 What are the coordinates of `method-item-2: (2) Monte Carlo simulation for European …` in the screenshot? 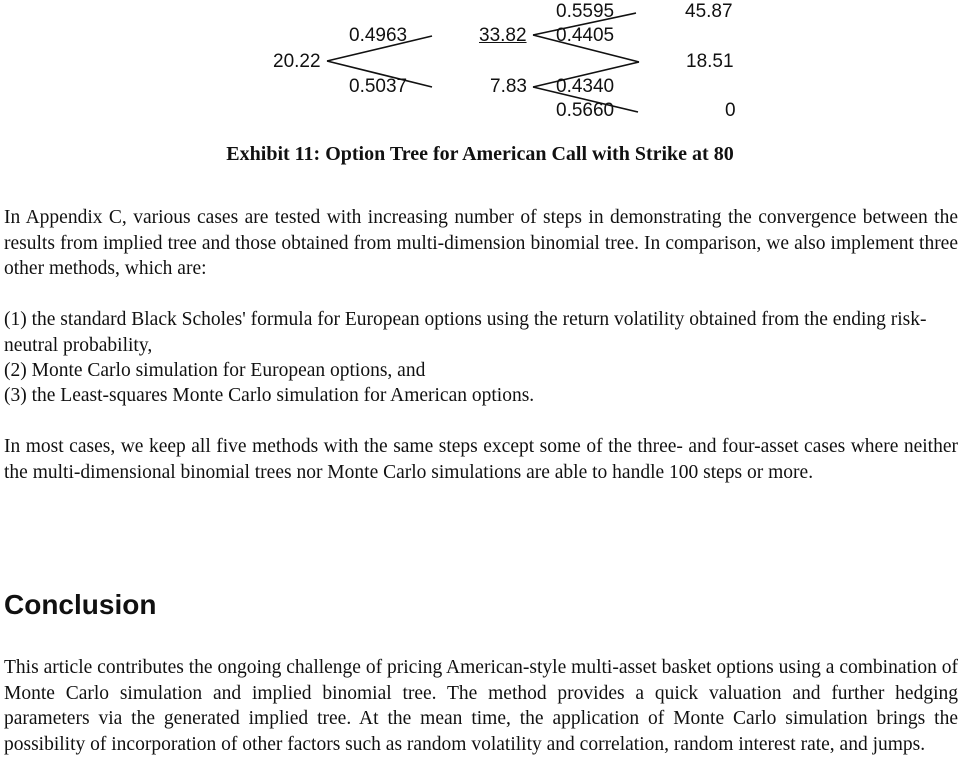 It's located at (215, 370).